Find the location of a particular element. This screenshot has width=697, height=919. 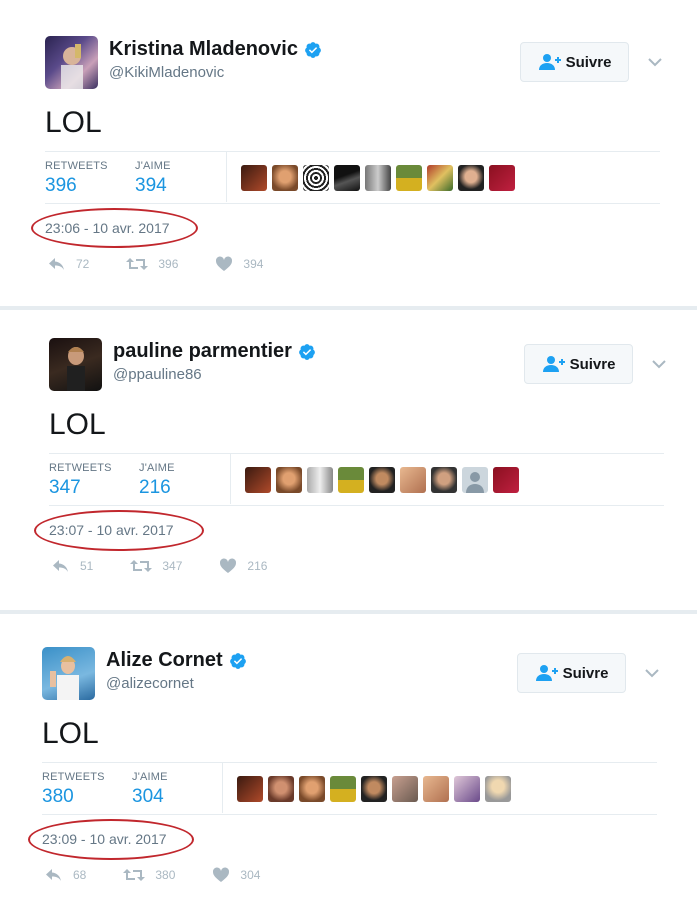

like-button: 216 is located at coordinates (243, 566).